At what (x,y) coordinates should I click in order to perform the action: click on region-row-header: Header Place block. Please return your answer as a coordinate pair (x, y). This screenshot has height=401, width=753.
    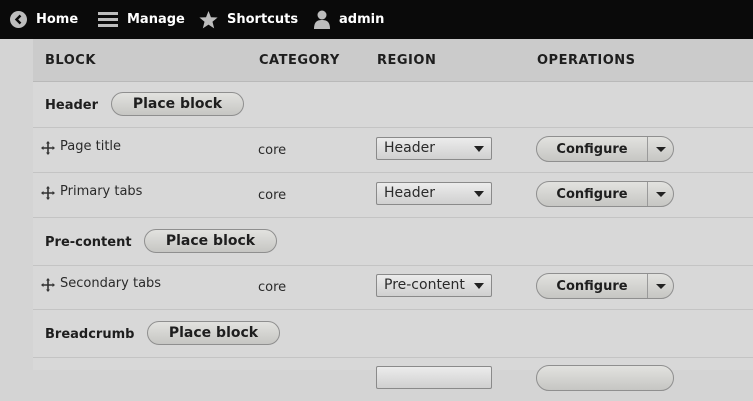
    Looking at the image, I should click on (393, 105).